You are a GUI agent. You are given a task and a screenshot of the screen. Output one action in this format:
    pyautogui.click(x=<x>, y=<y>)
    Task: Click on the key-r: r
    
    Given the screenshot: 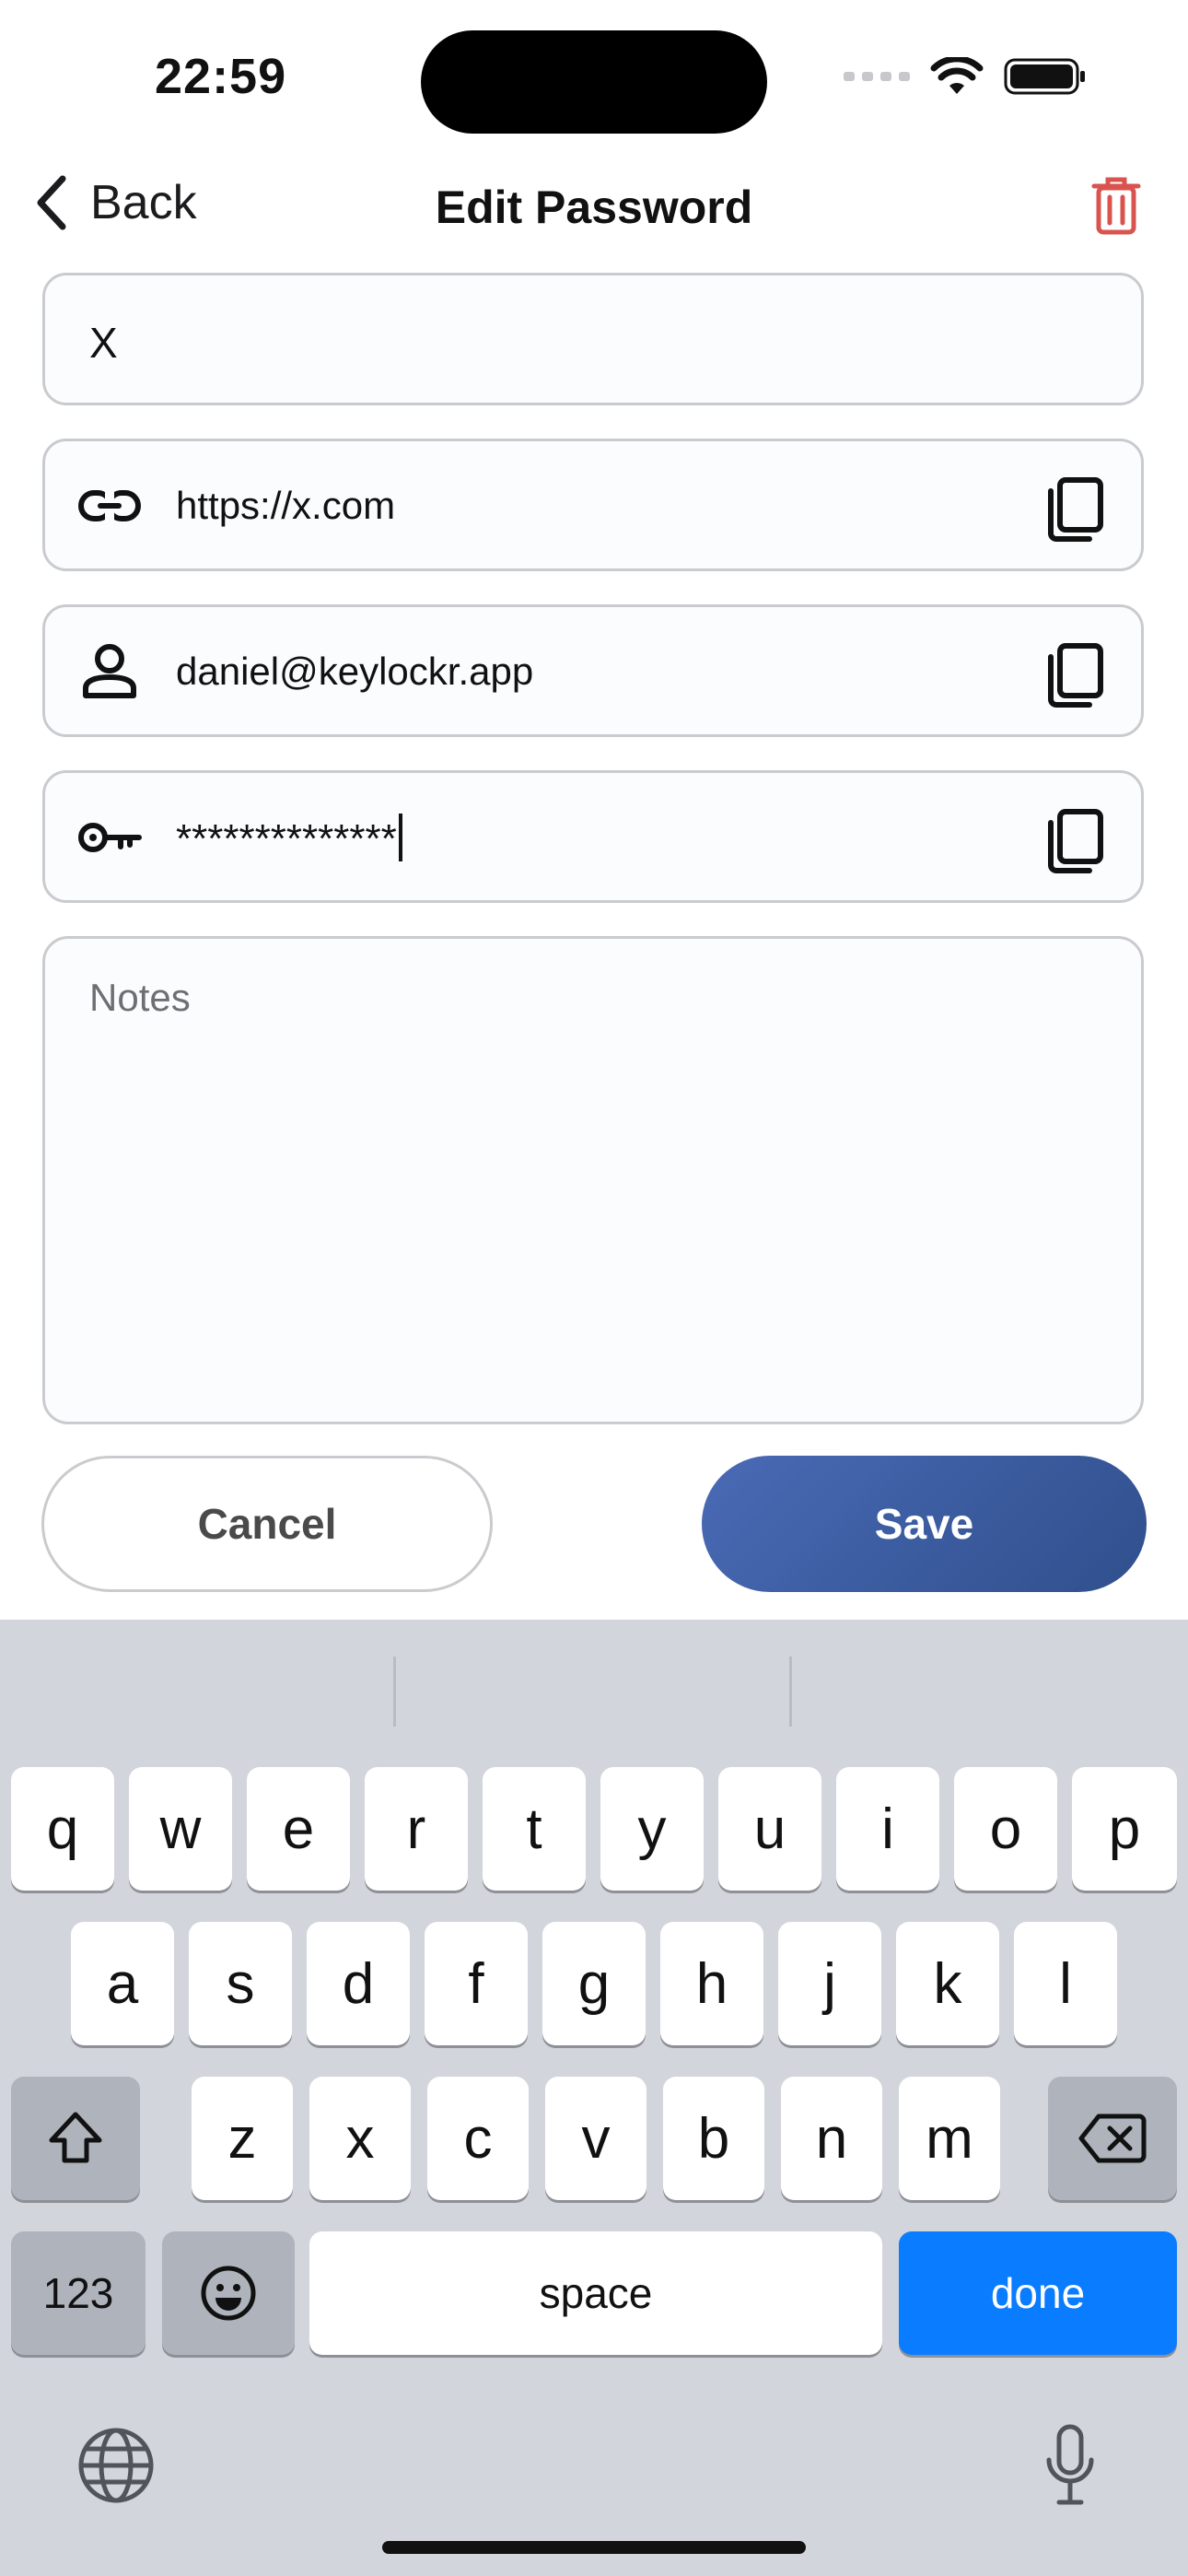 What is the action you would take?
    pyautogui.click(x=416, y=1829)
    